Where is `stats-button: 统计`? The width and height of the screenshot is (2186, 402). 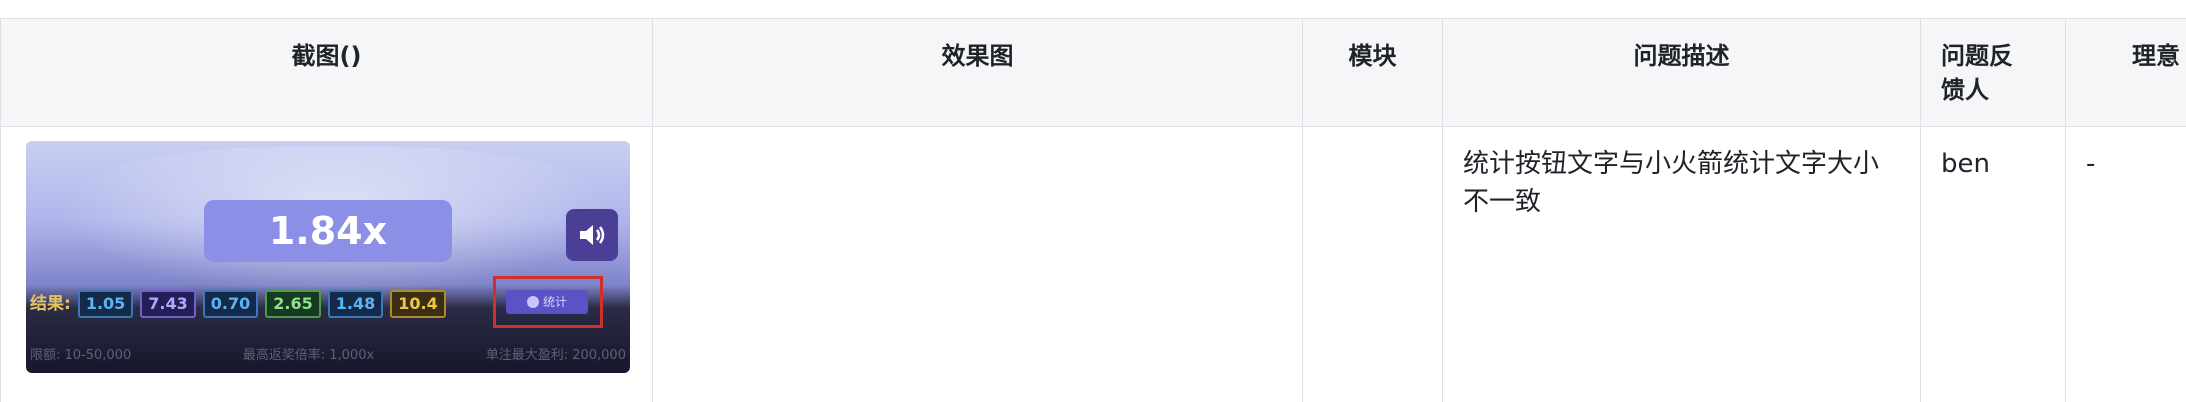 stats-button: 统计 is located at coordinates (547, 302).